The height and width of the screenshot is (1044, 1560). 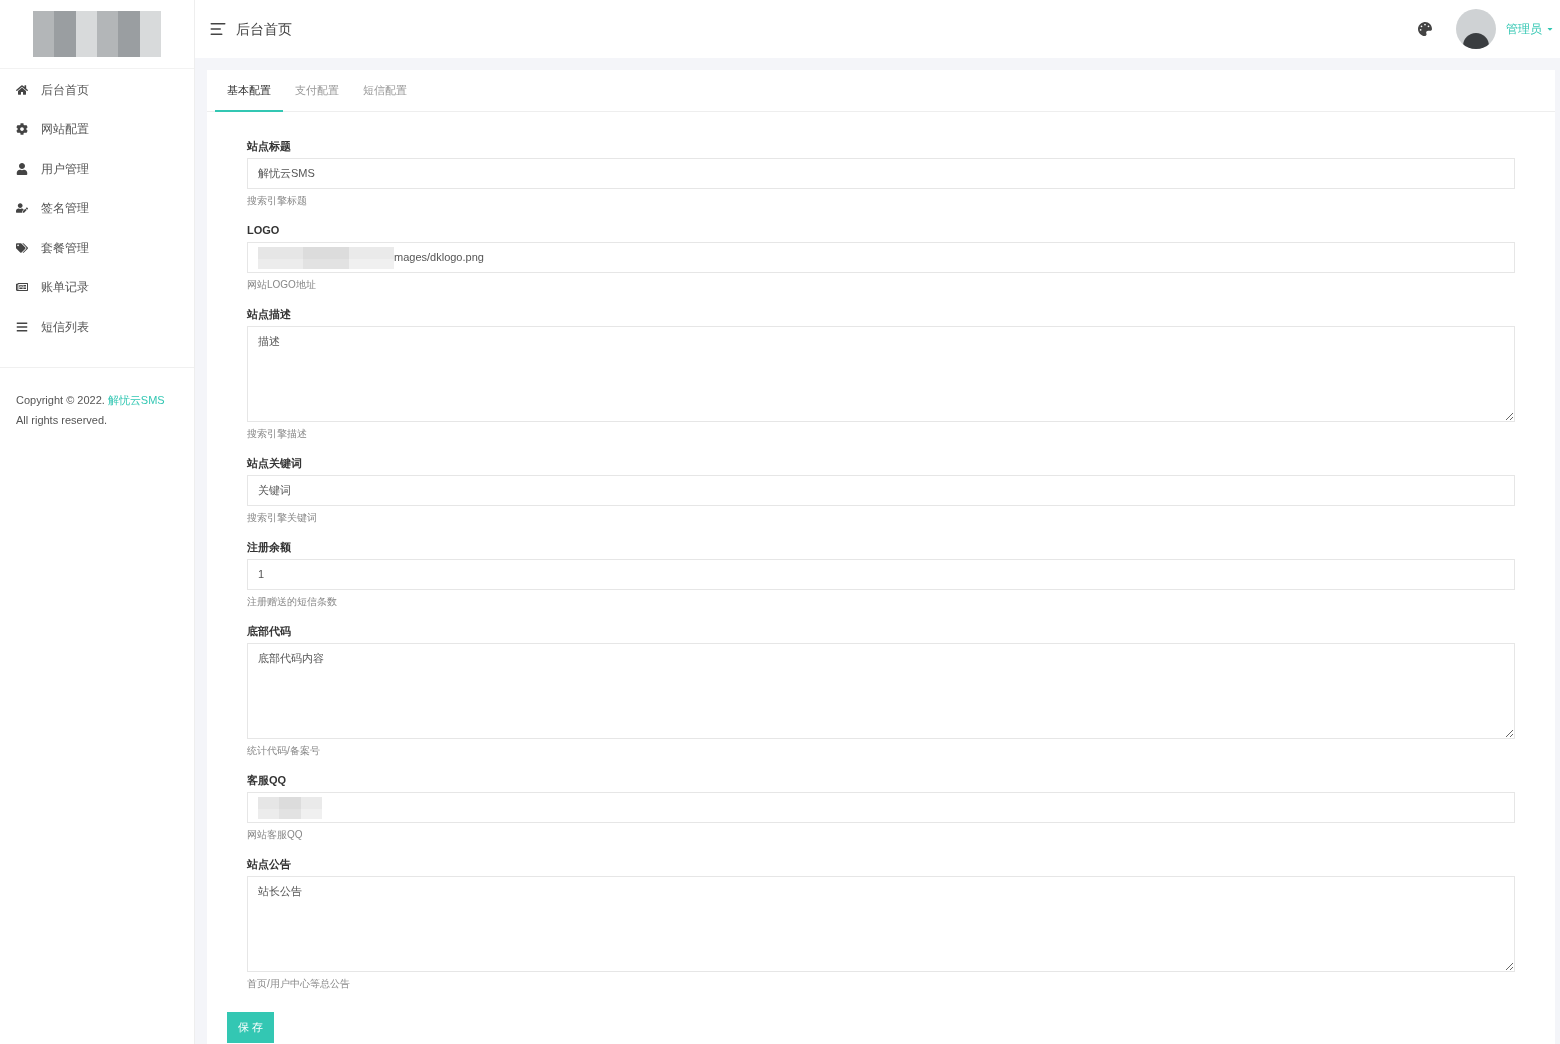 What do you see at coordinates (881, 924) in the screenshot?
I see `text-area: 站长公告` at bounding box center [881, 924].